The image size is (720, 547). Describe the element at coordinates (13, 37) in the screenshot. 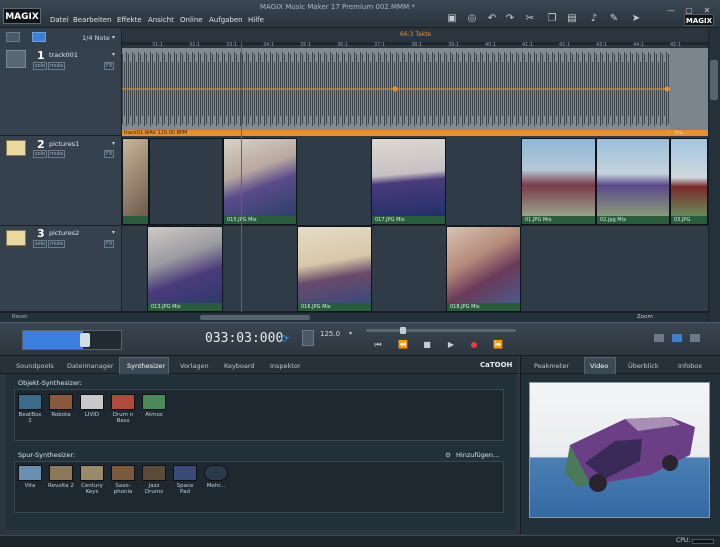

I see `arrange-view-icon` at that location.